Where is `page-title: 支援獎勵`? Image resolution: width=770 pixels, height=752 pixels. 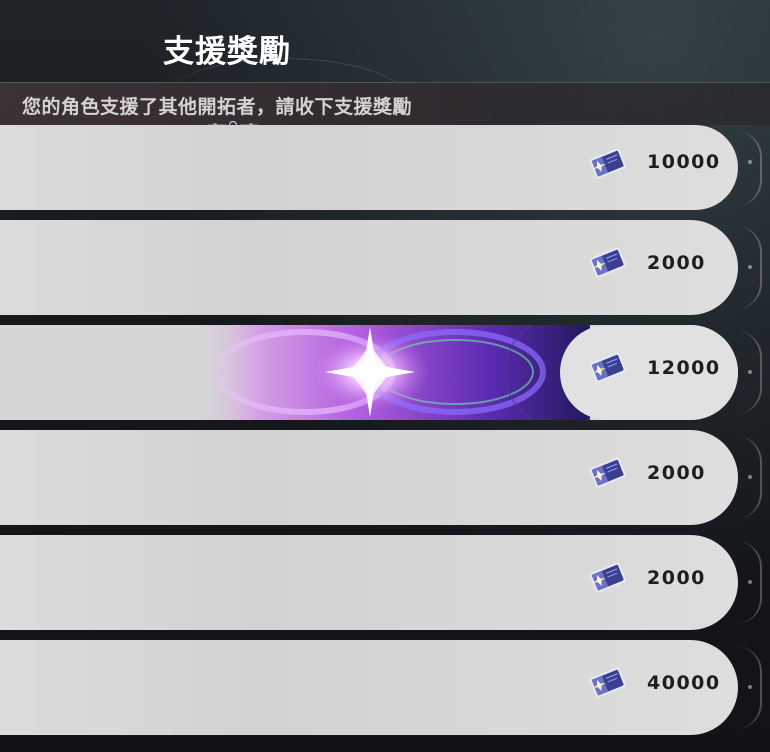
page-title: 支援獎勵 is located at coordinates (227, 52).